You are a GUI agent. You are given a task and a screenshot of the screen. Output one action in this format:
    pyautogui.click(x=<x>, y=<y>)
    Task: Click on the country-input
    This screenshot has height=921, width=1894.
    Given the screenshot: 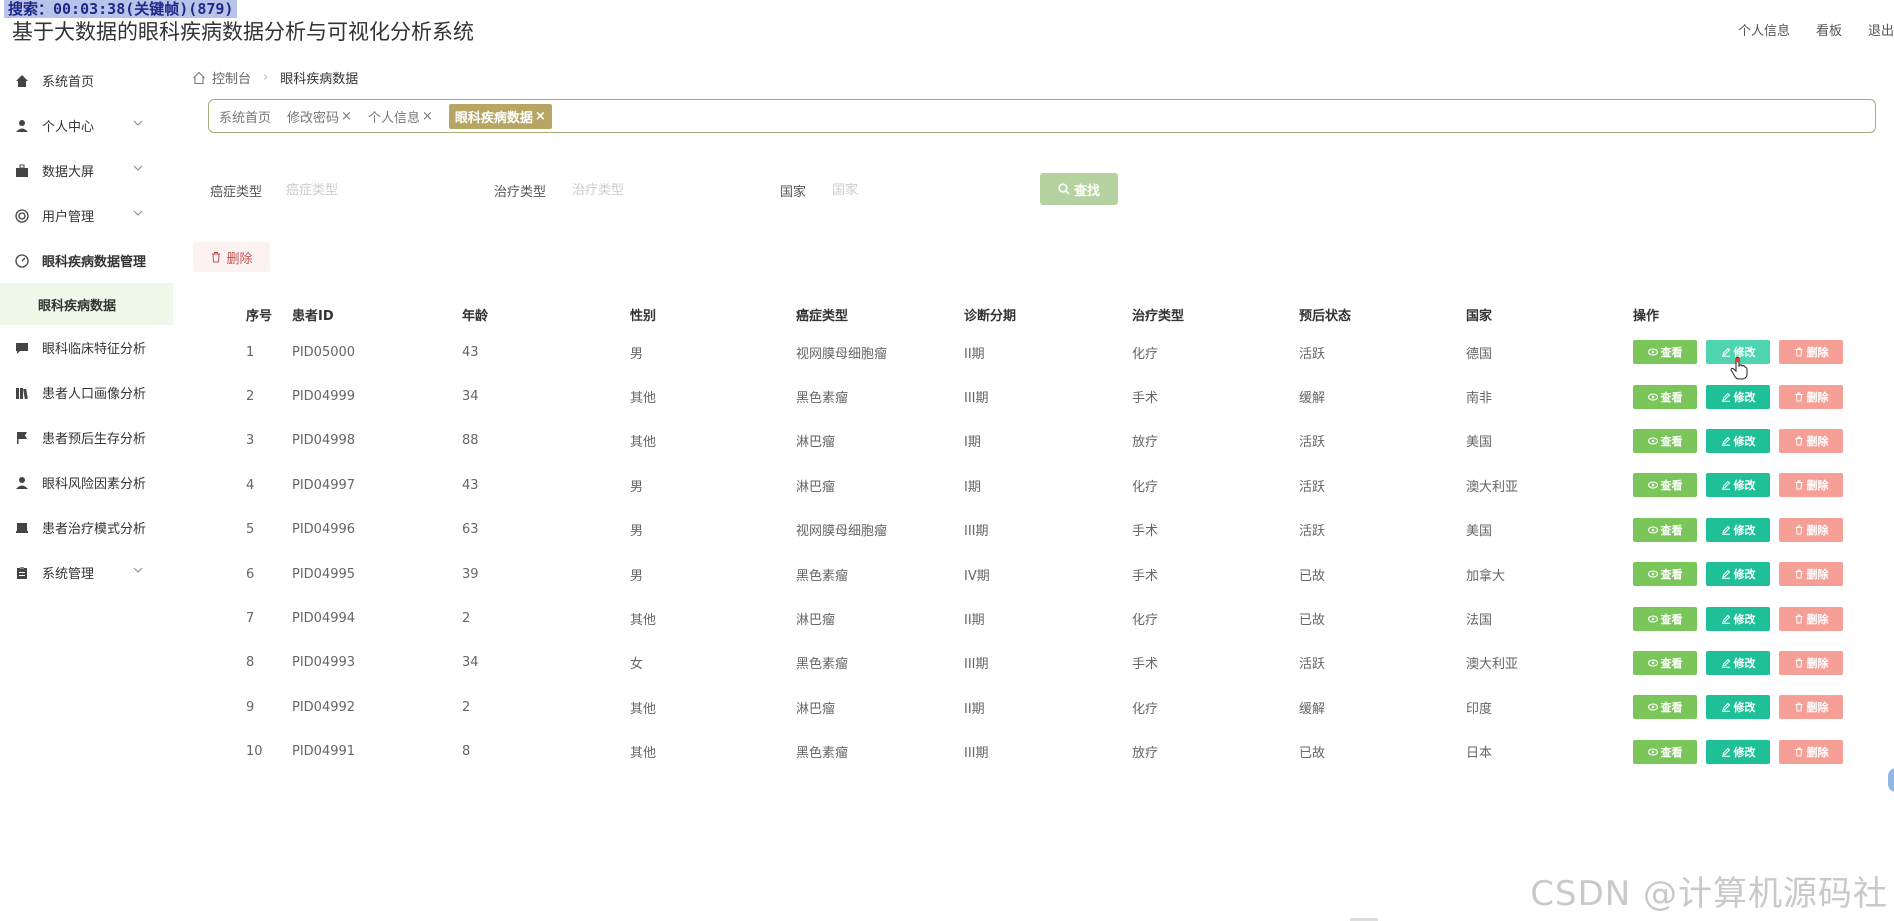 What is the action you would take?
    pyautogui.click(x=922, y=190)
    